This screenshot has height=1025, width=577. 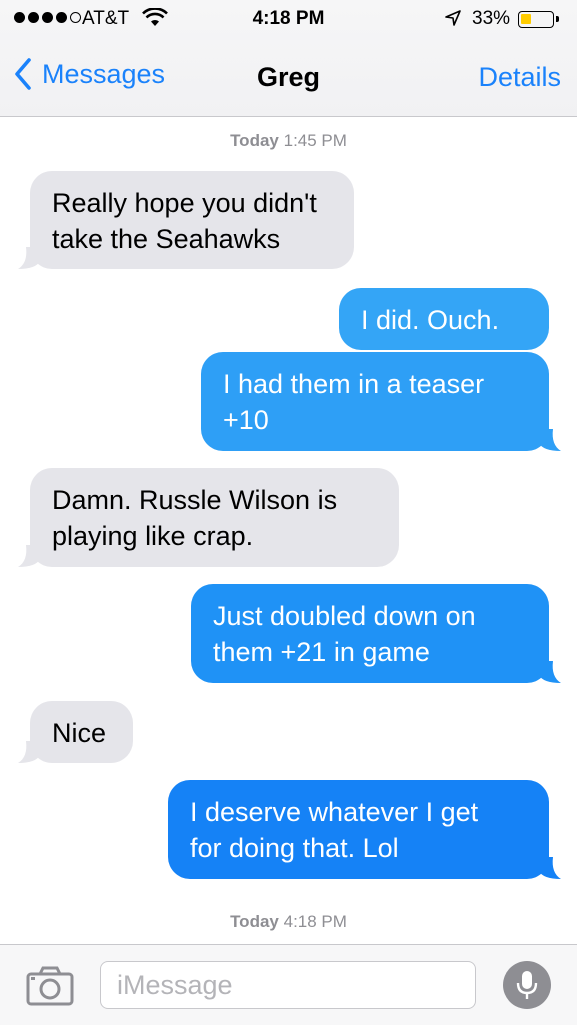 I want to click on message-bubble-outgoing: Just doubled down on them +21 in game, so click(x=376, y=633).